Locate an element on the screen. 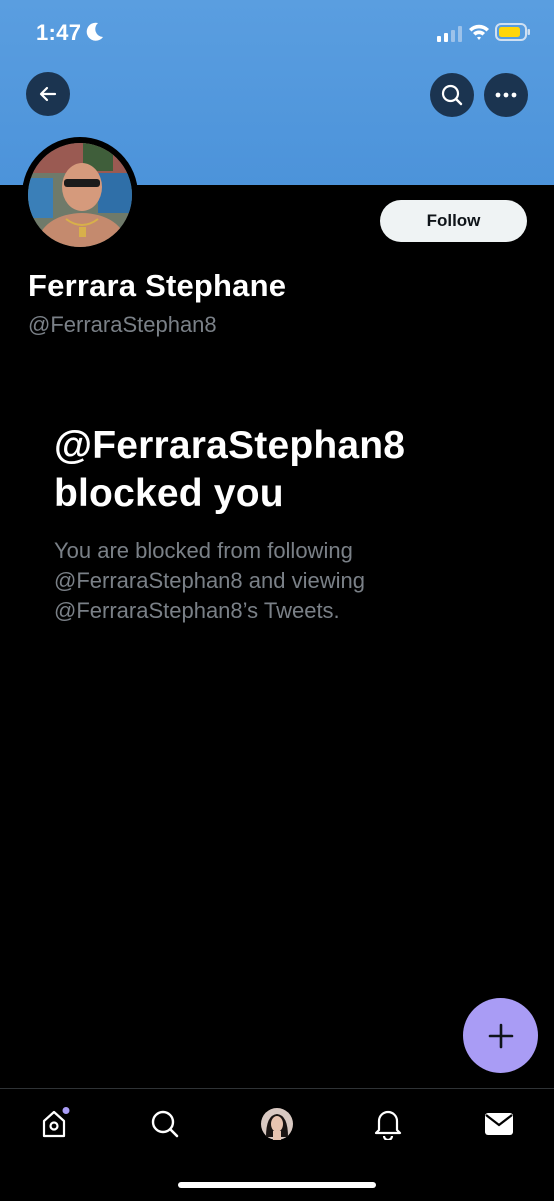 This screenshot has width=554, height=1201. more-icon is located at coordinates (506, 95).